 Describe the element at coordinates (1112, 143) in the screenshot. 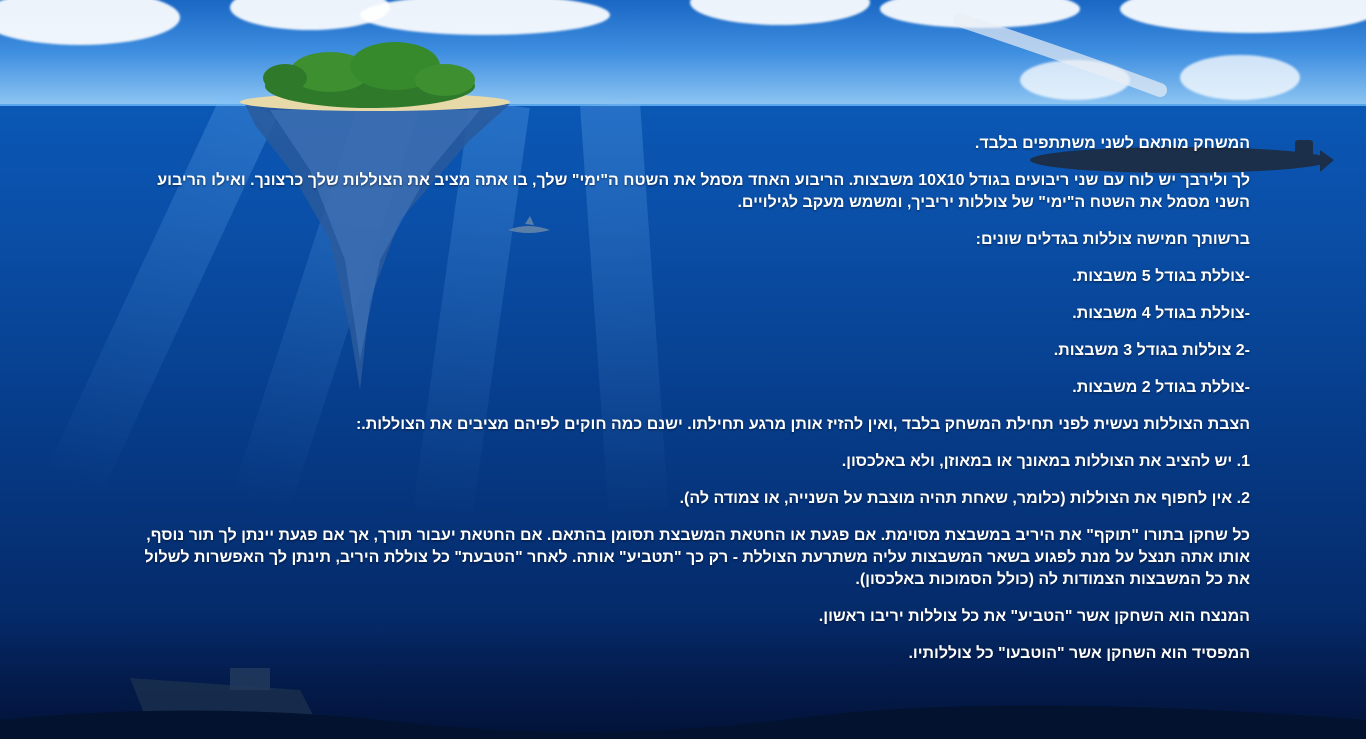

I see `rules-intro: המשחק מותאם לשני משתתפים בלבד.` at that location.